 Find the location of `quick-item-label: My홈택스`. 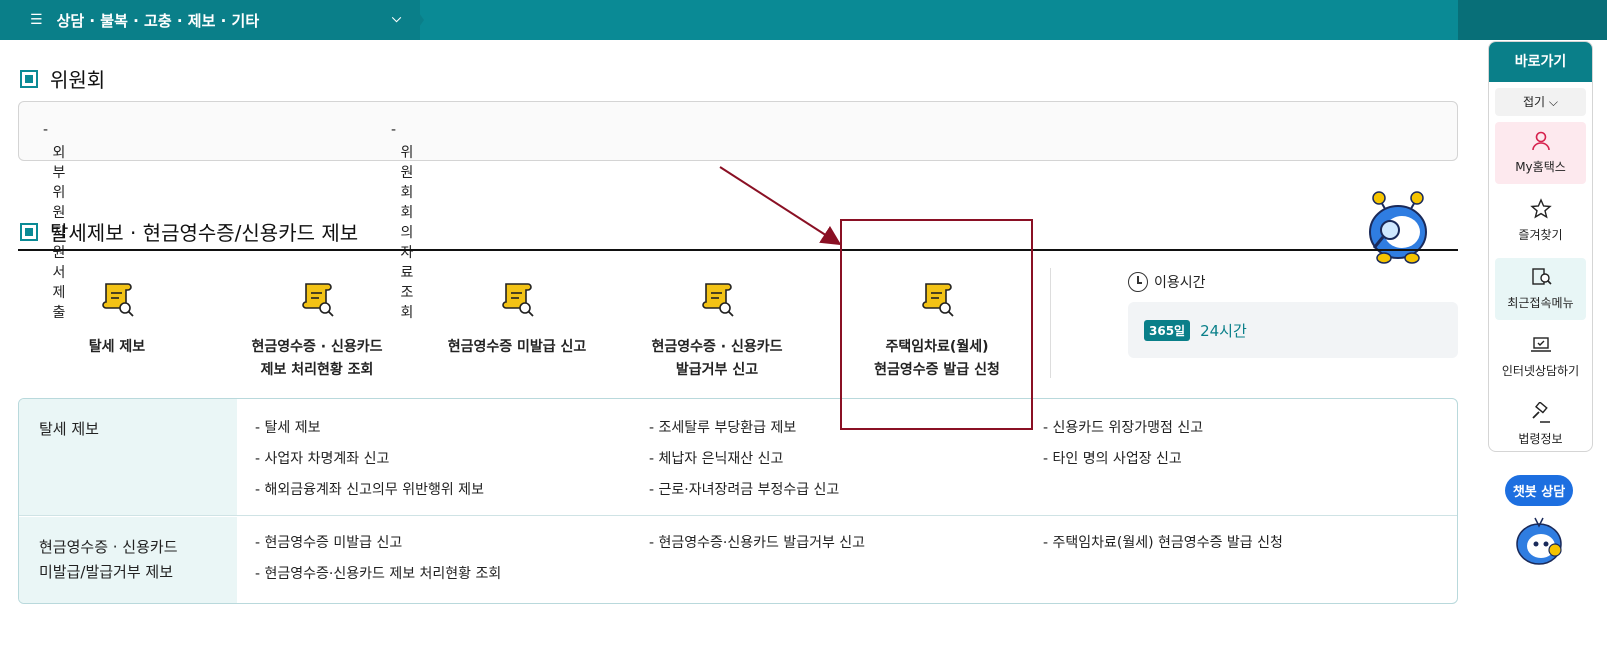

quick-item-label: My홈택스 is located at coordinates (1540, 167).